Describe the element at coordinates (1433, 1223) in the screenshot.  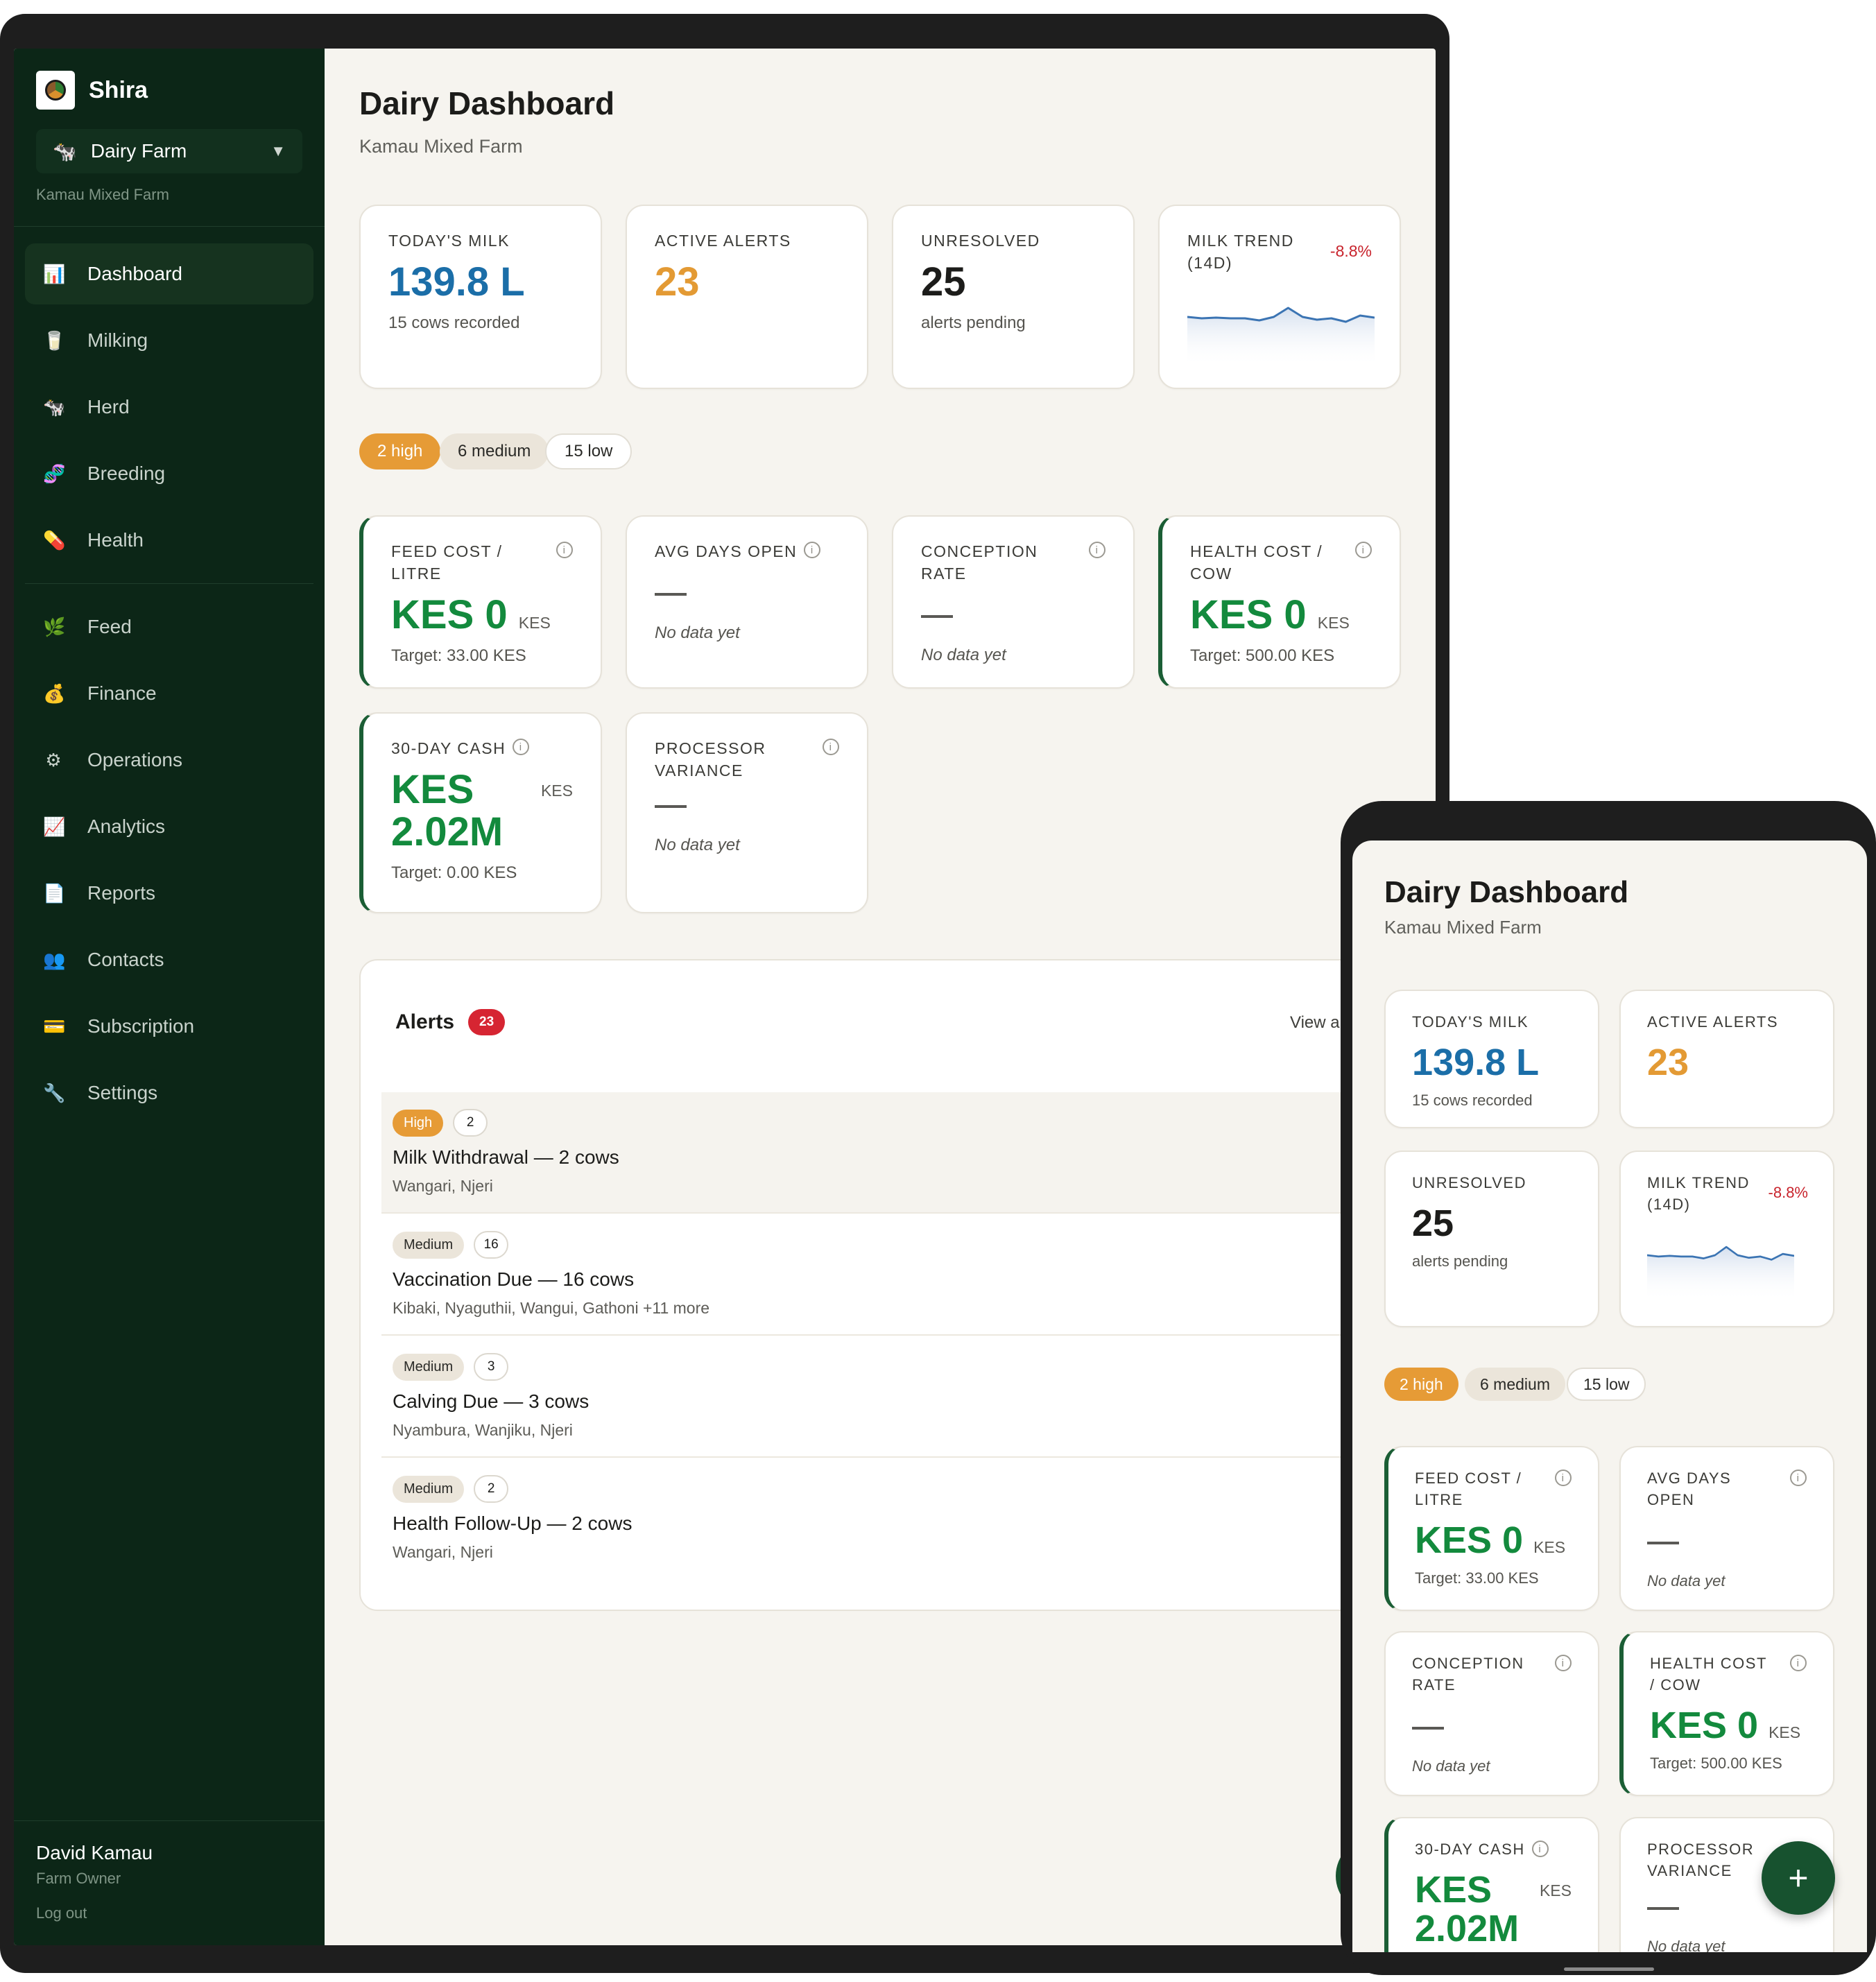
I see `unresolved-value: 25` at that location.